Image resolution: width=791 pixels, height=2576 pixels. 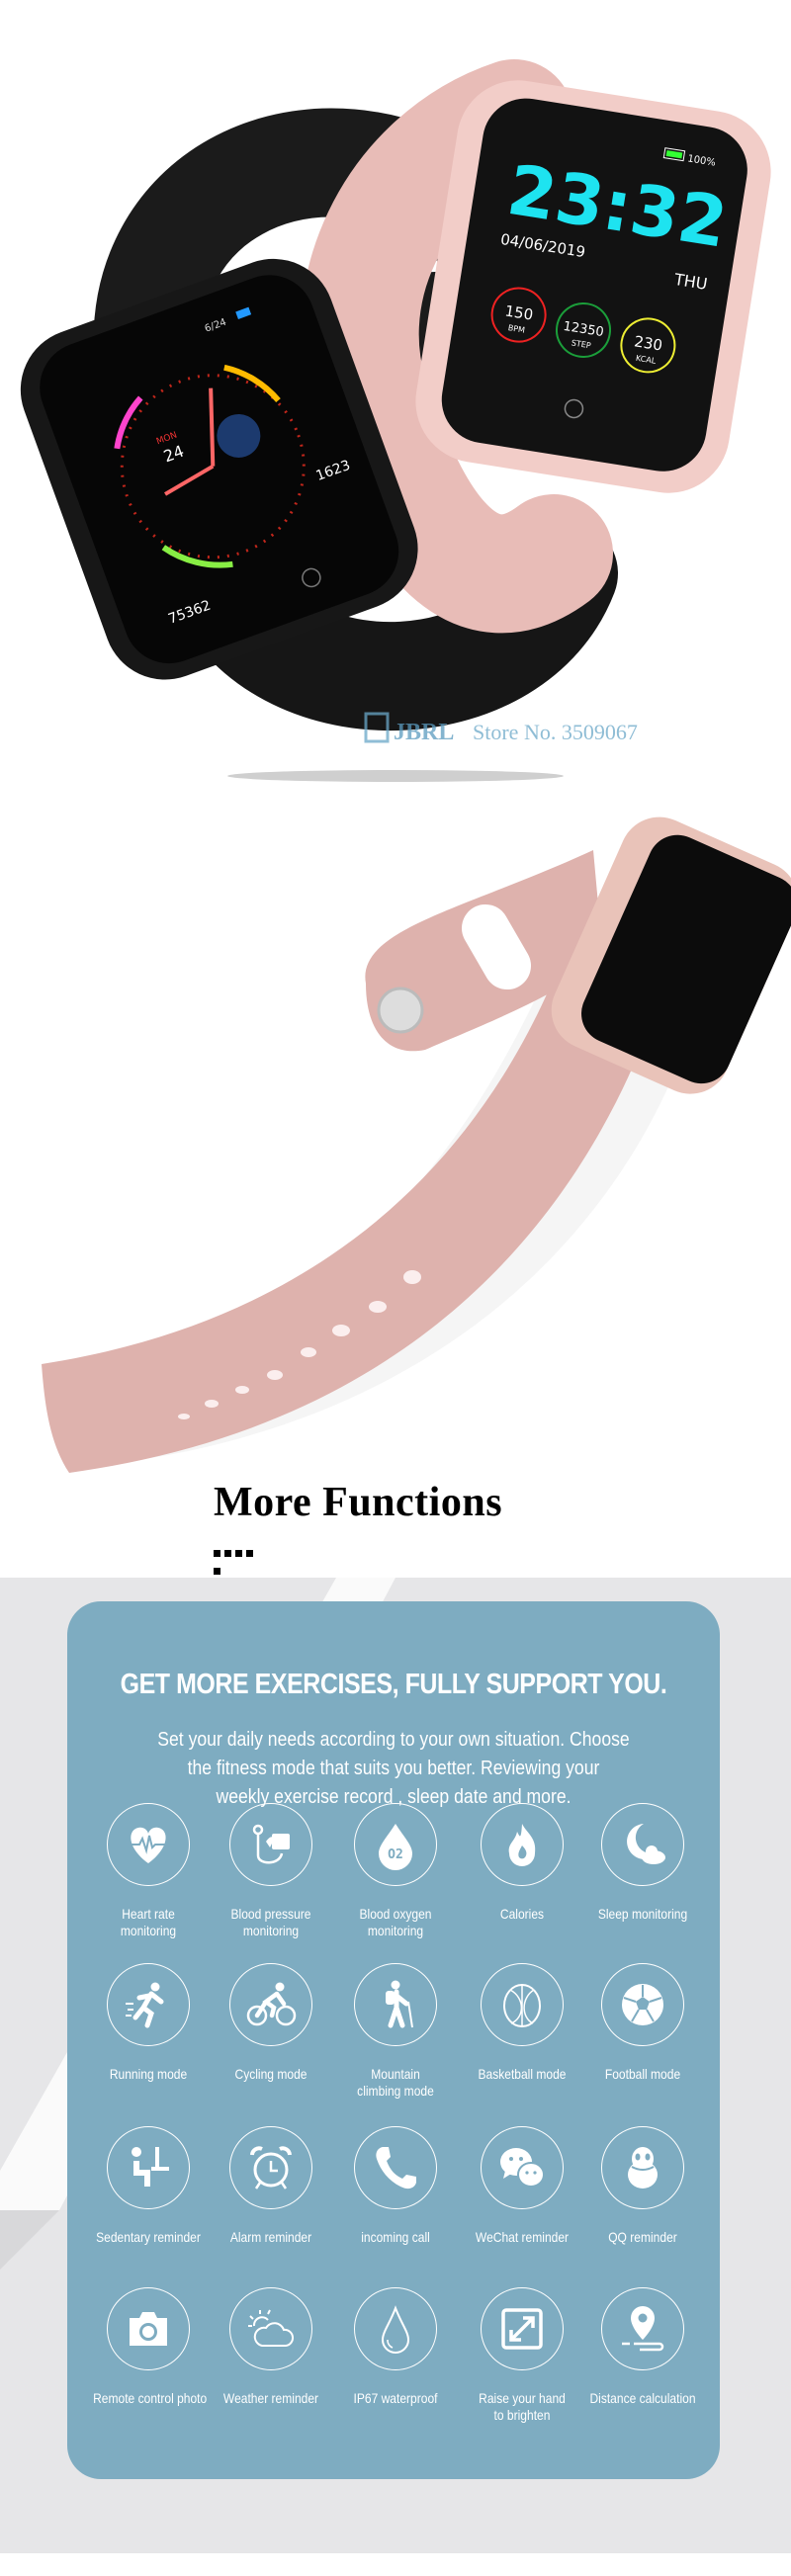 I want to click on feature-basketball: Basketball mode, so click(x=522, y=2023).